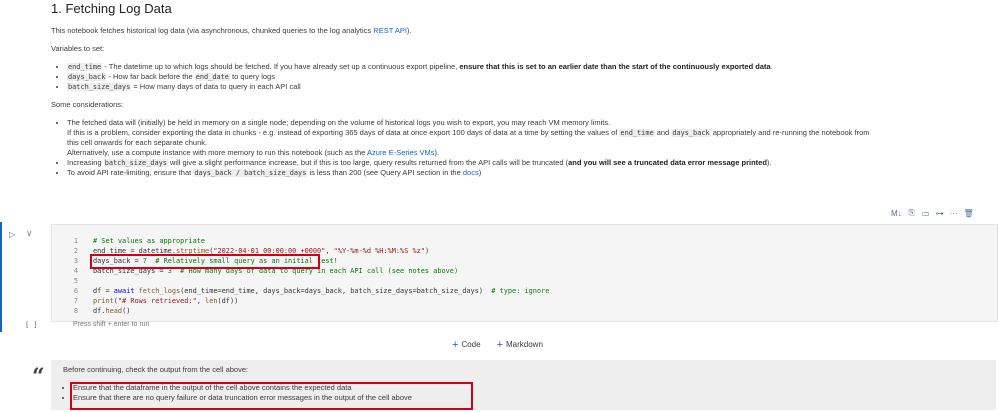  What do you see at coordinates (303, 311) in the screenshot?
I see `code-line: 8 df.head()` at bounding box center [303, 311].